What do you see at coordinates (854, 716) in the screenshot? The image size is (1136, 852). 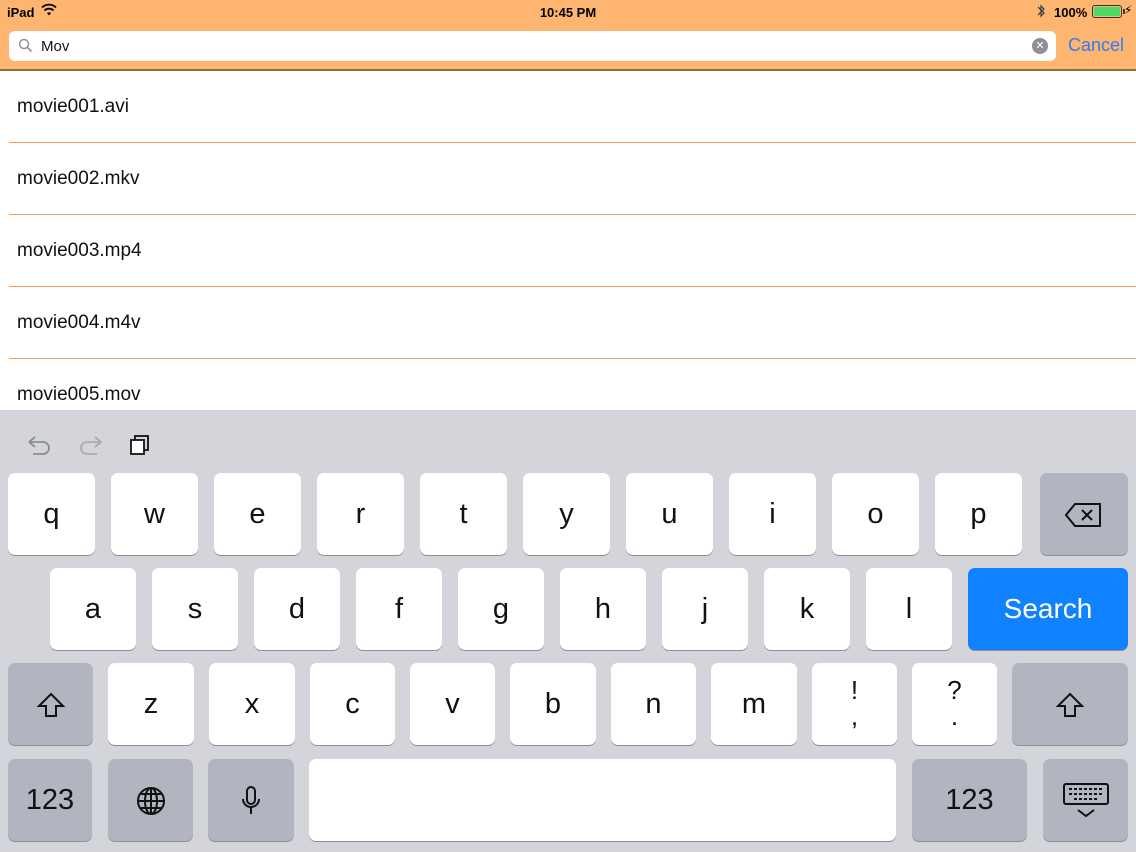 I see `key-punct-bottom: ,` at bounding box center [854, 716].